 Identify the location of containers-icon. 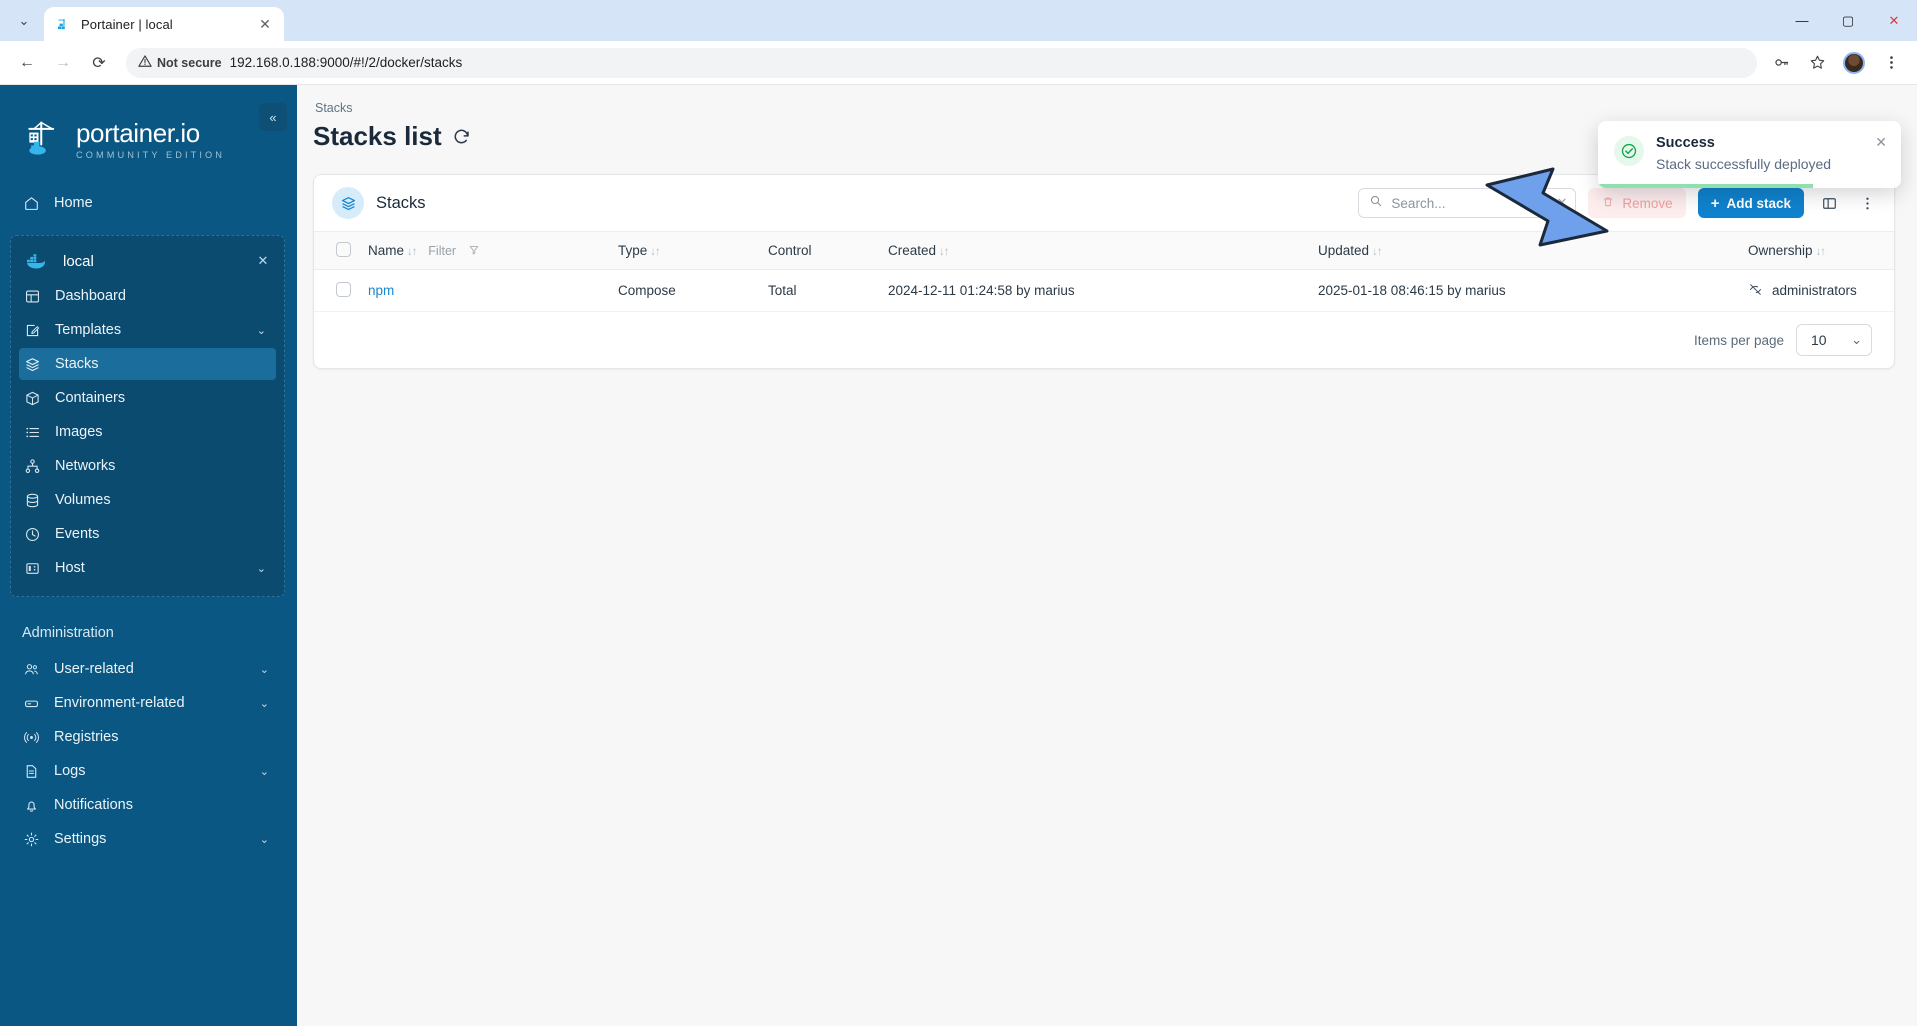
(32, 398).